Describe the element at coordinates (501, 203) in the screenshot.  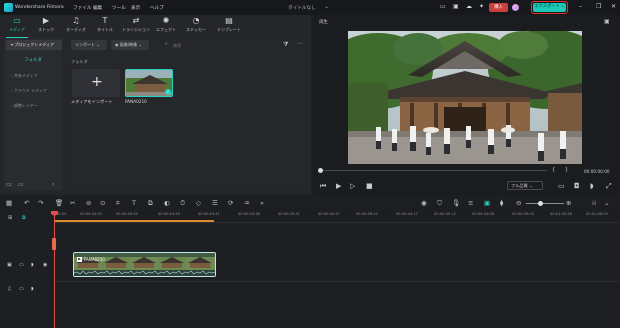
I see `marker-icon: ⧫` at that location.